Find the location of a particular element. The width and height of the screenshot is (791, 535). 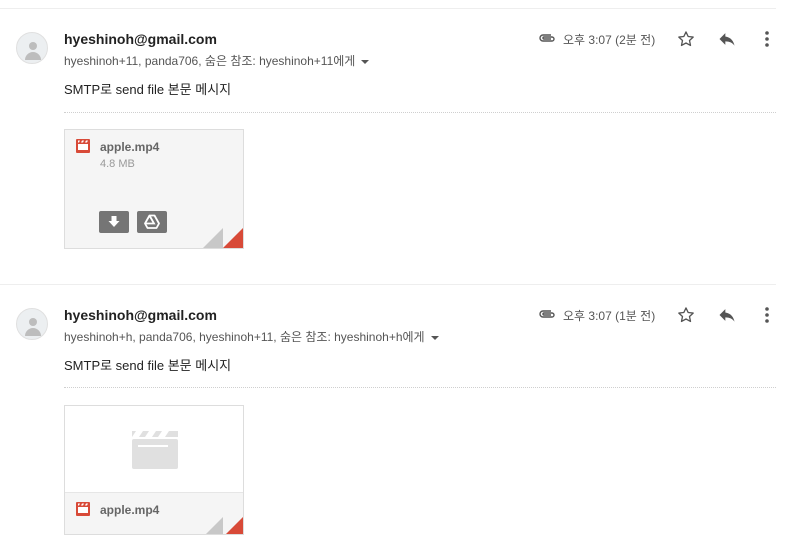

attachment-footer: apple.mp4 is located at coordinates (154, 513).